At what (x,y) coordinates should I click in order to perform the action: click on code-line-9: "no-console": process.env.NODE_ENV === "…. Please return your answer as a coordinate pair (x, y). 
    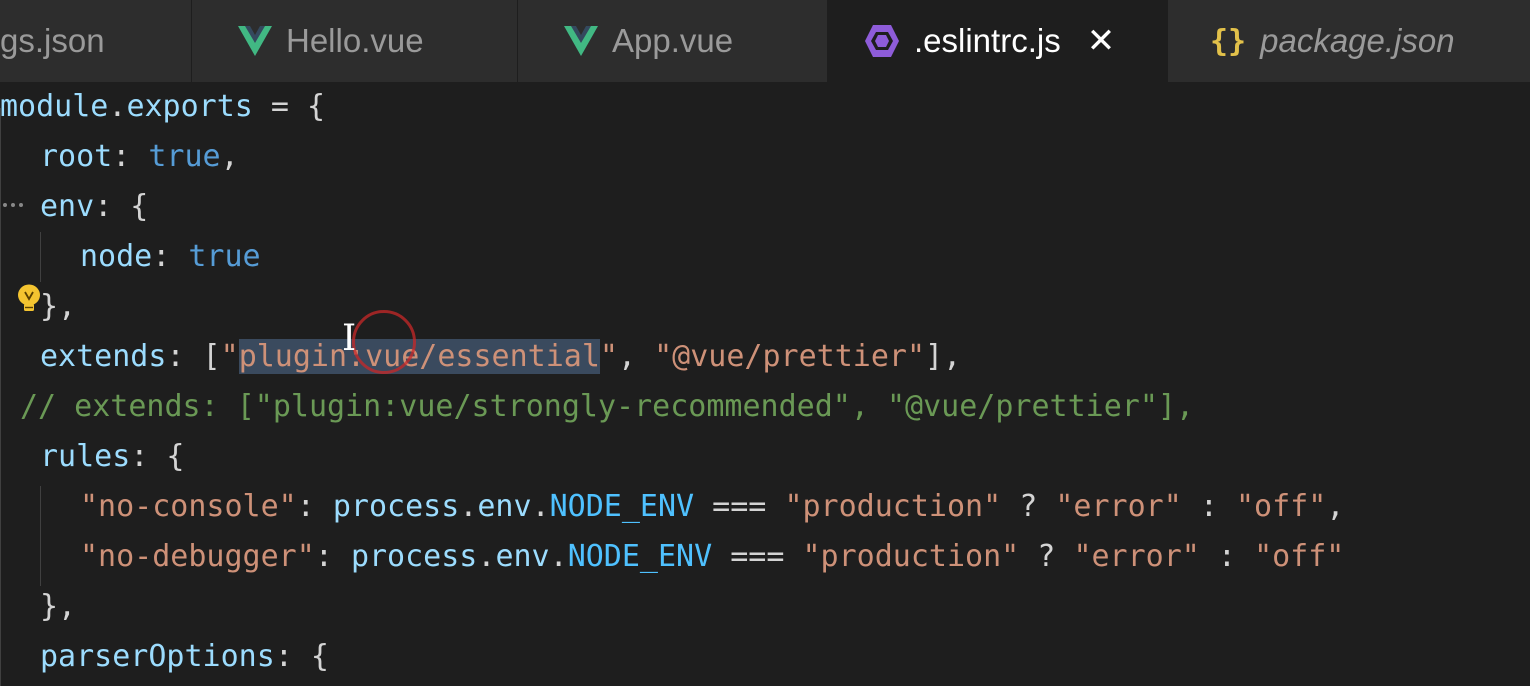
    Looking at the image, I should click on (712, 507).